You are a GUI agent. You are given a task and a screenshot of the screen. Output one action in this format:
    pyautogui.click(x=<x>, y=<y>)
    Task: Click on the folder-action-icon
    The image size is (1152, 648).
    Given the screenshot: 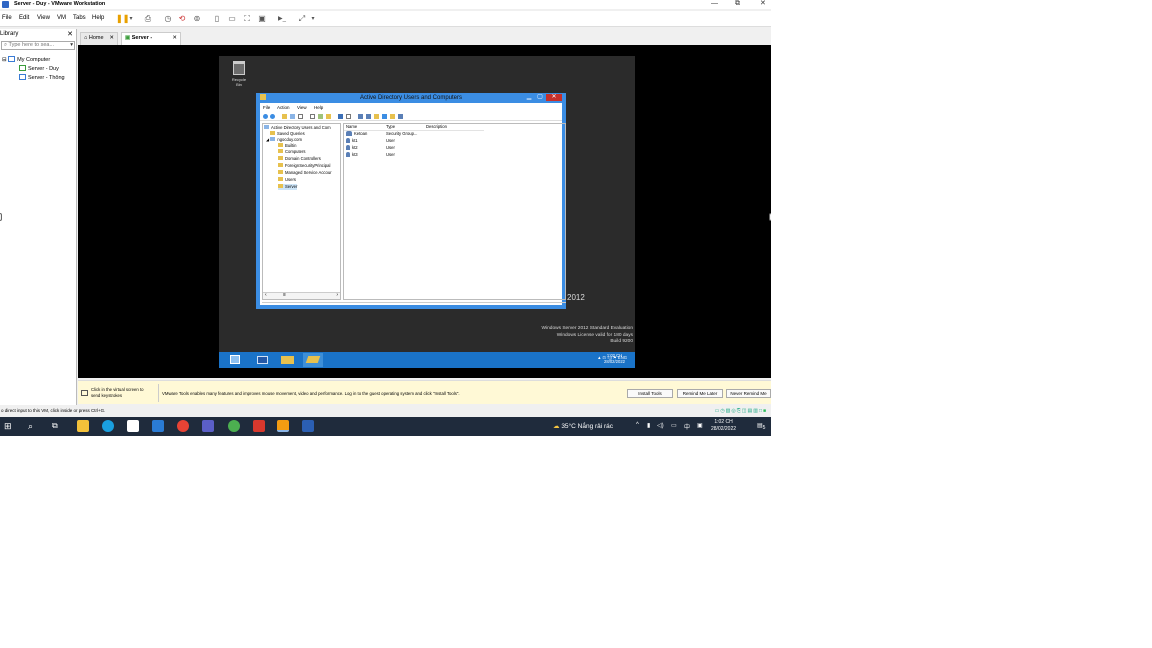 What is the action you would take?
    pyautogui.click(x=328, y=116)
    